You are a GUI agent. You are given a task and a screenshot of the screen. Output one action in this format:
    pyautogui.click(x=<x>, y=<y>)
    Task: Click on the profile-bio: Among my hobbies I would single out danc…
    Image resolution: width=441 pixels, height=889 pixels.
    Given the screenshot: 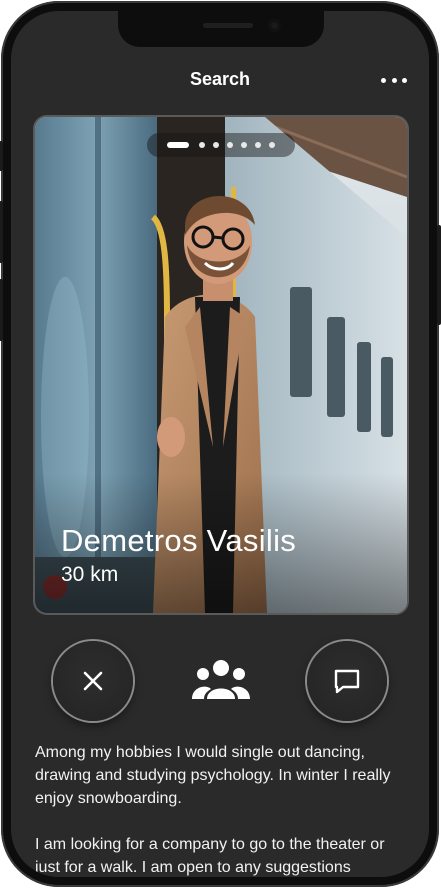 What is the action you would take?
    pyautogui.click(x=220, y=809)
    